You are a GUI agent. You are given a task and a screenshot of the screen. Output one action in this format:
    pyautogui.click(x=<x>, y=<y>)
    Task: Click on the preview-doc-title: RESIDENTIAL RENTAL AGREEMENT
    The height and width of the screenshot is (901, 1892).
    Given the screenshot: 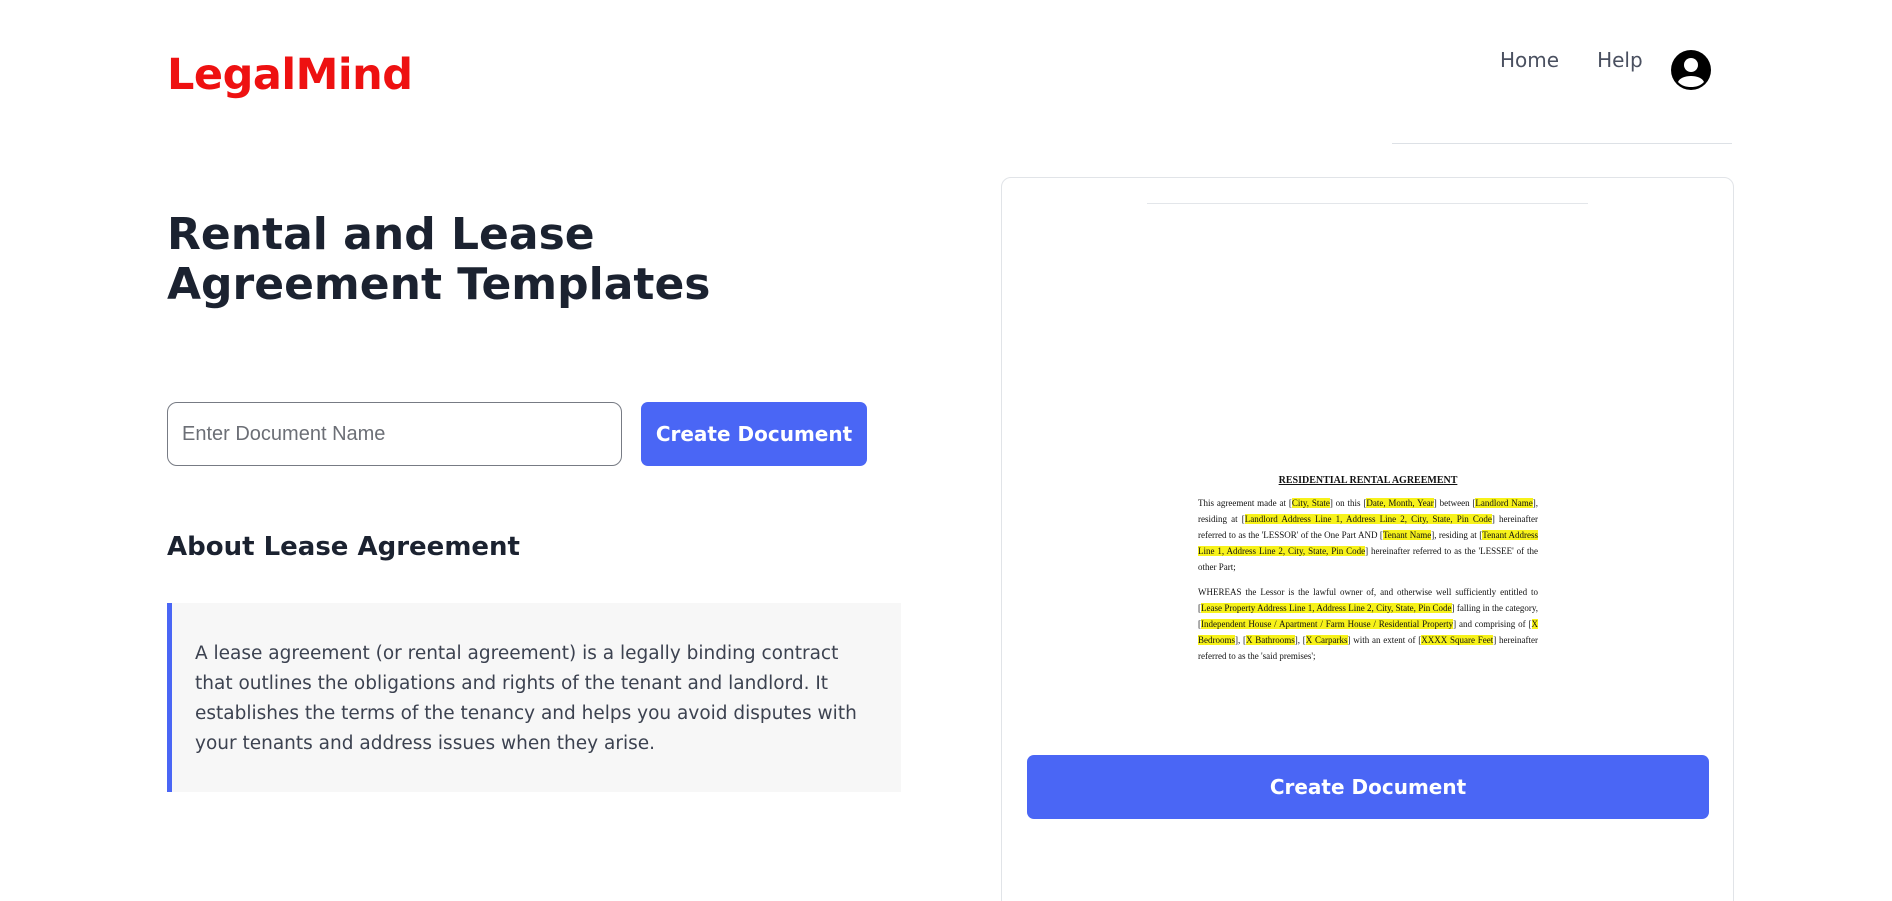 What is the action you would take?
    pyautogui.click(x=1368, y=480)
    